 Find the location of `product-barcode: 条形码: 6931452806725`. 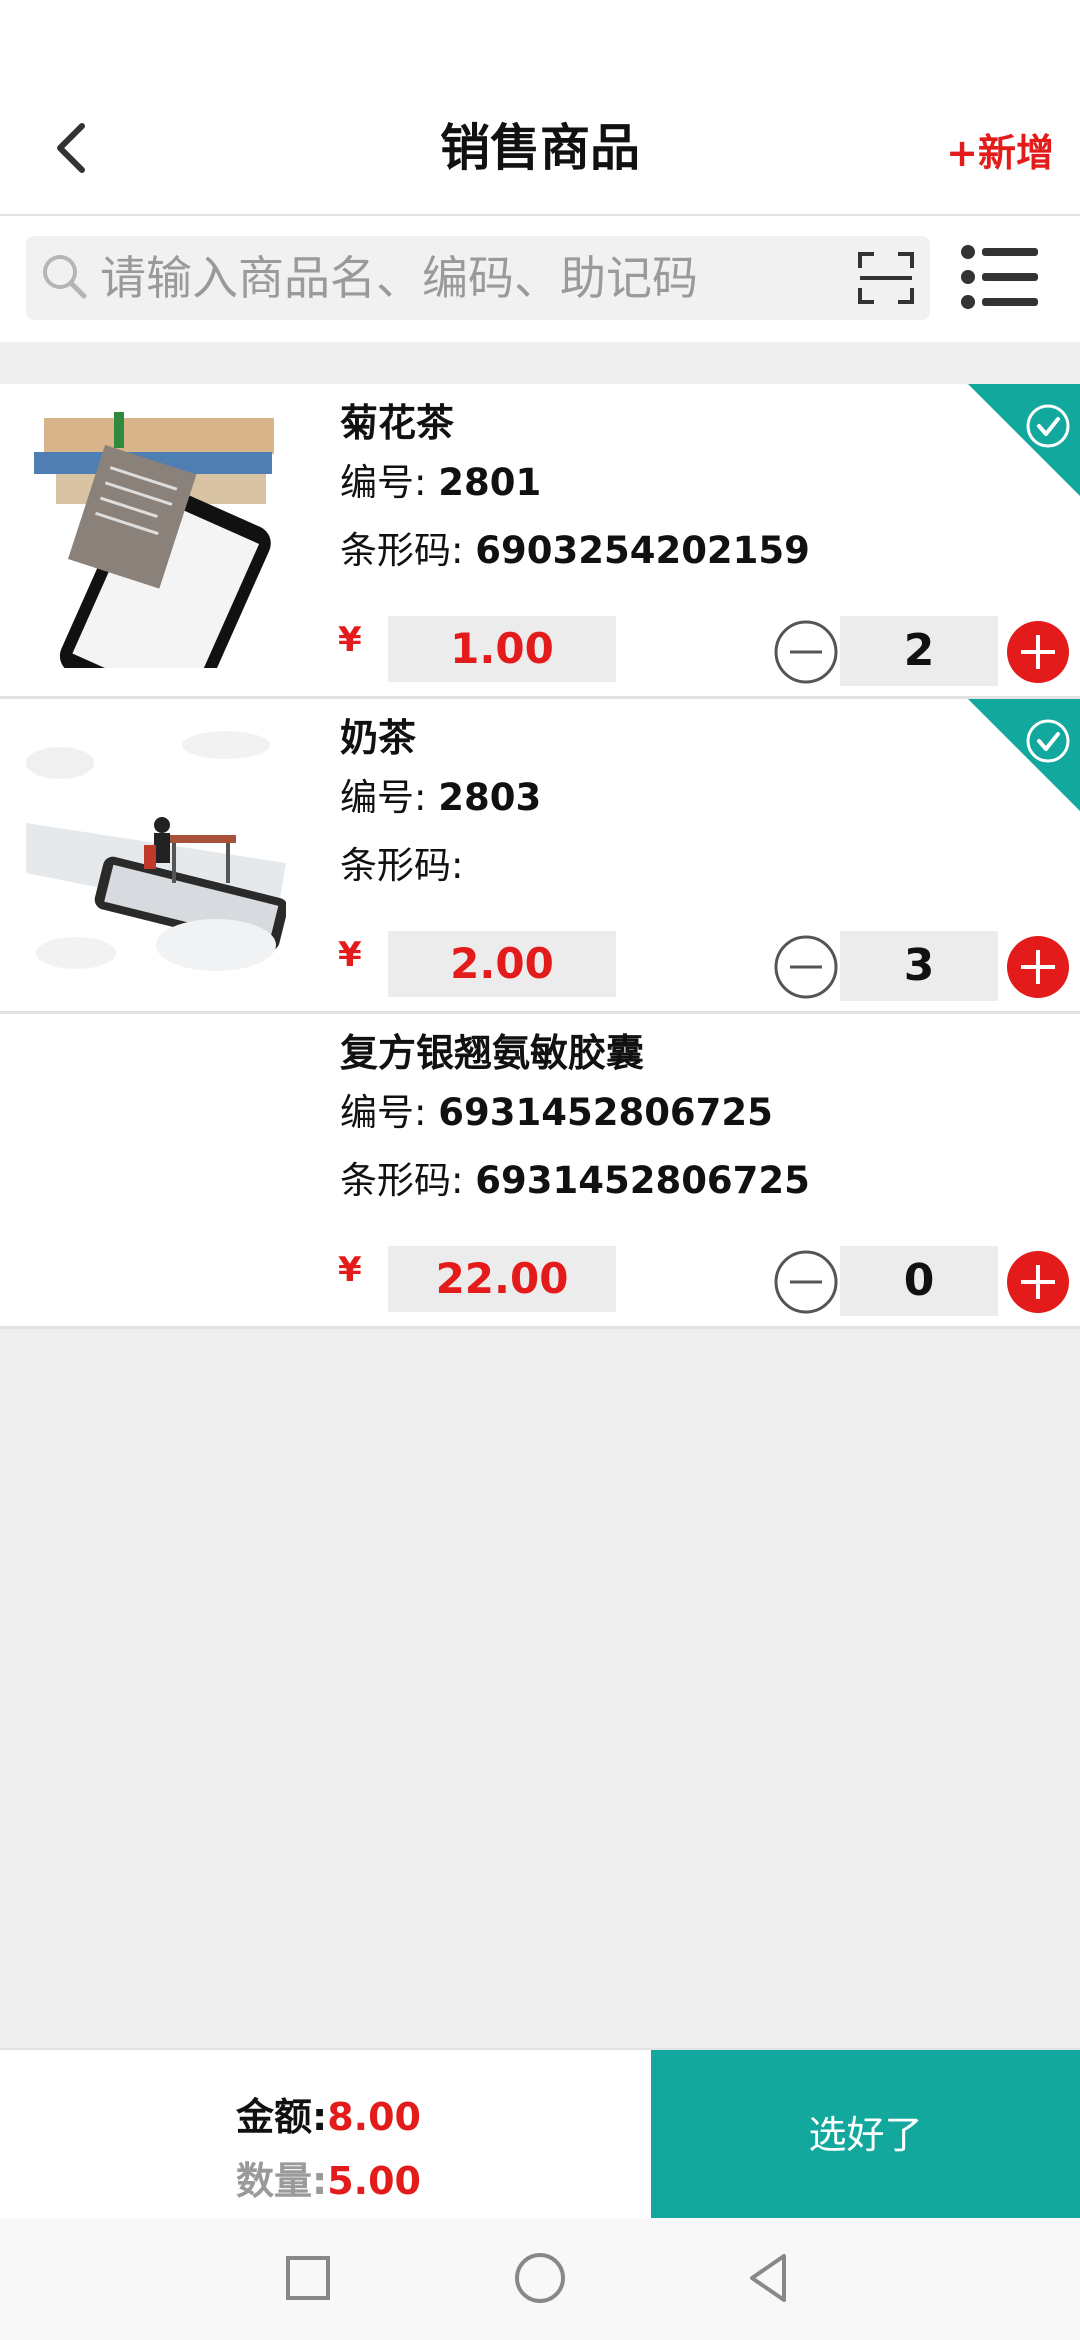

product-barcode: 条形码: 6931452806725 is located at coordinates (575, 1181).